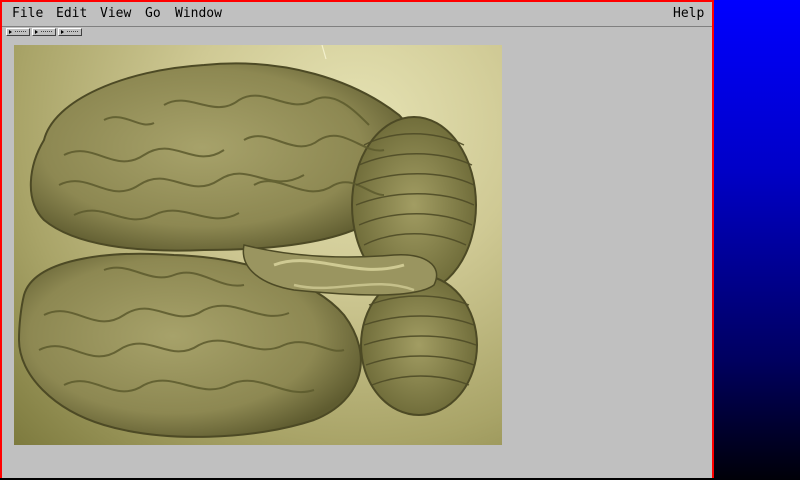  Describe the element at coordinates (27, 14) in the screenshot. I see `menu-file: File` at that location.